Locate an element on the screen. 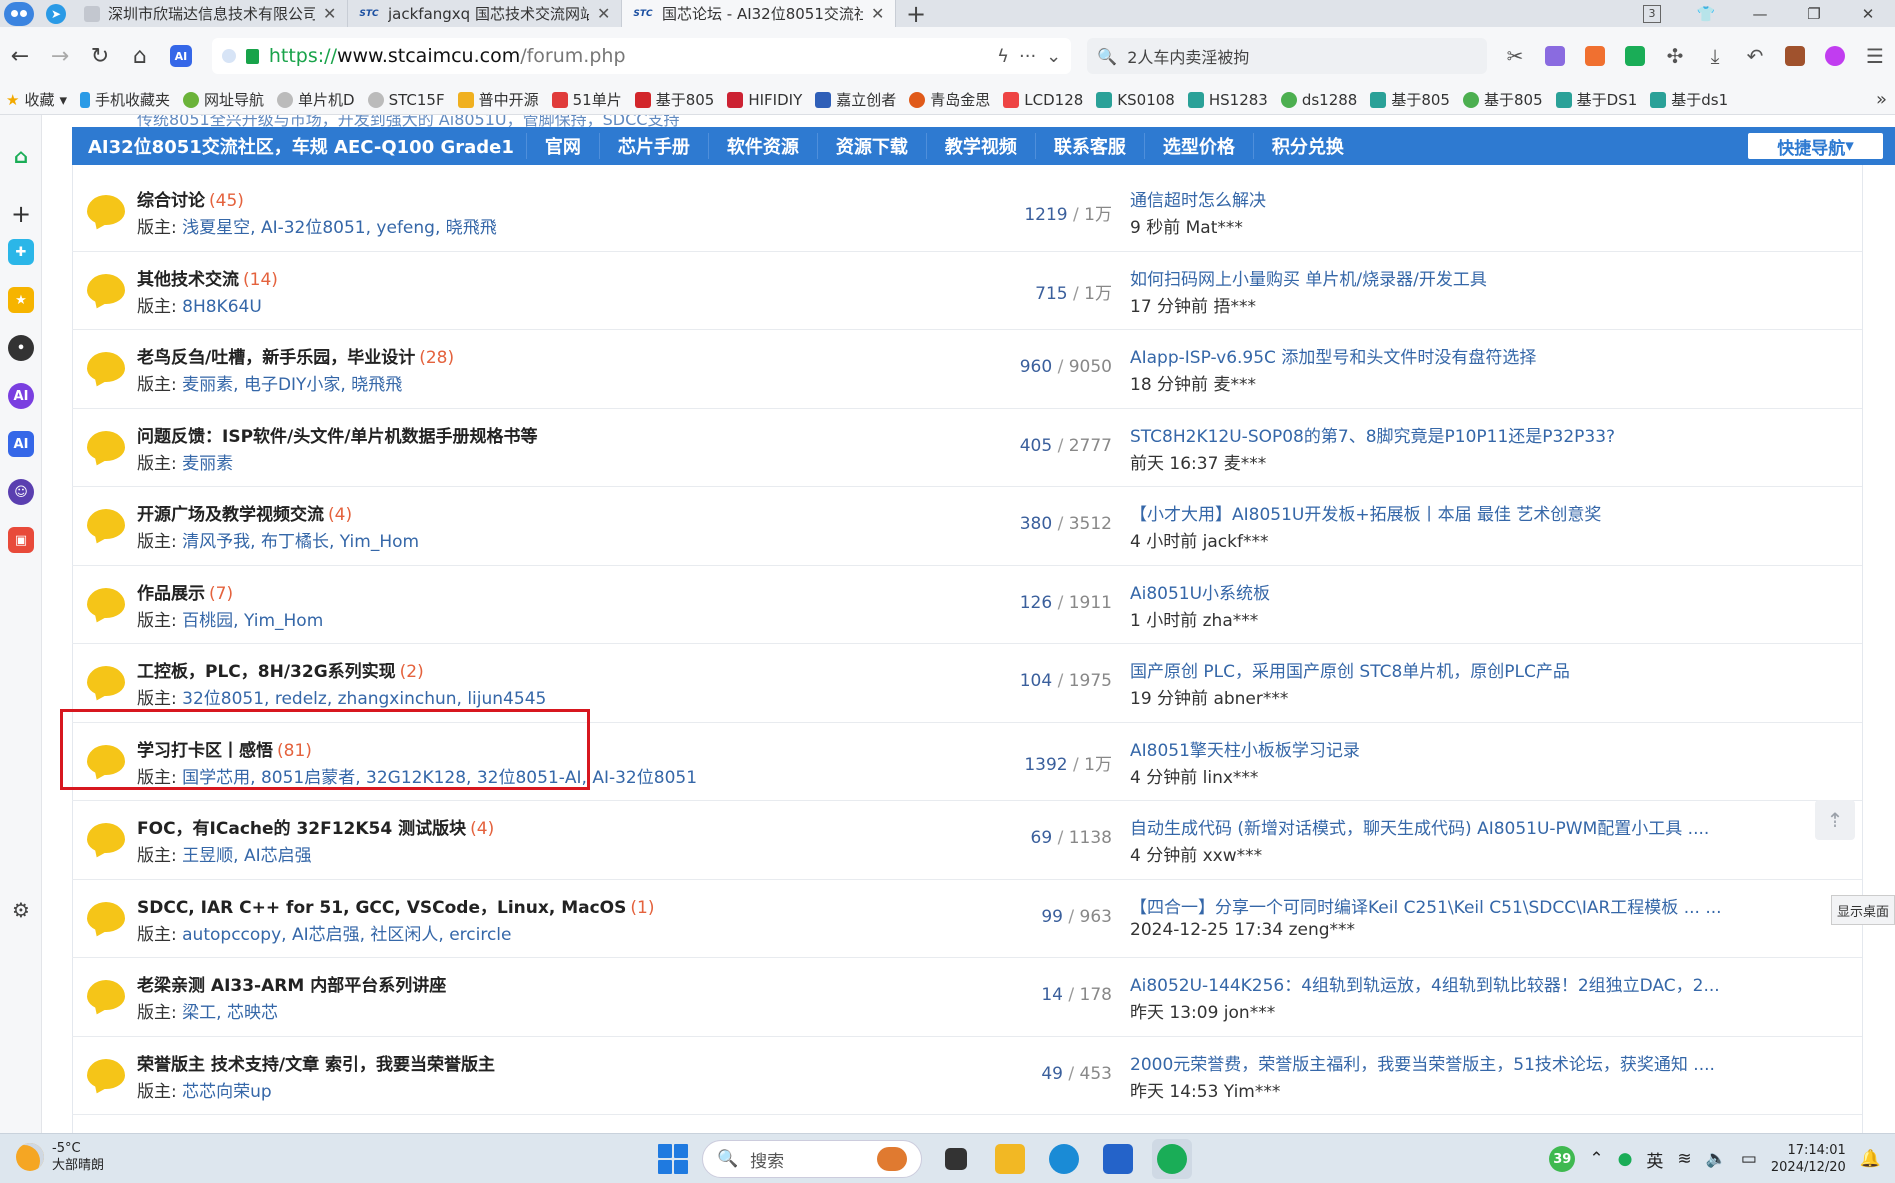 The image size is (1895, 1183). game-icon is located at coordinates (1595, 56).